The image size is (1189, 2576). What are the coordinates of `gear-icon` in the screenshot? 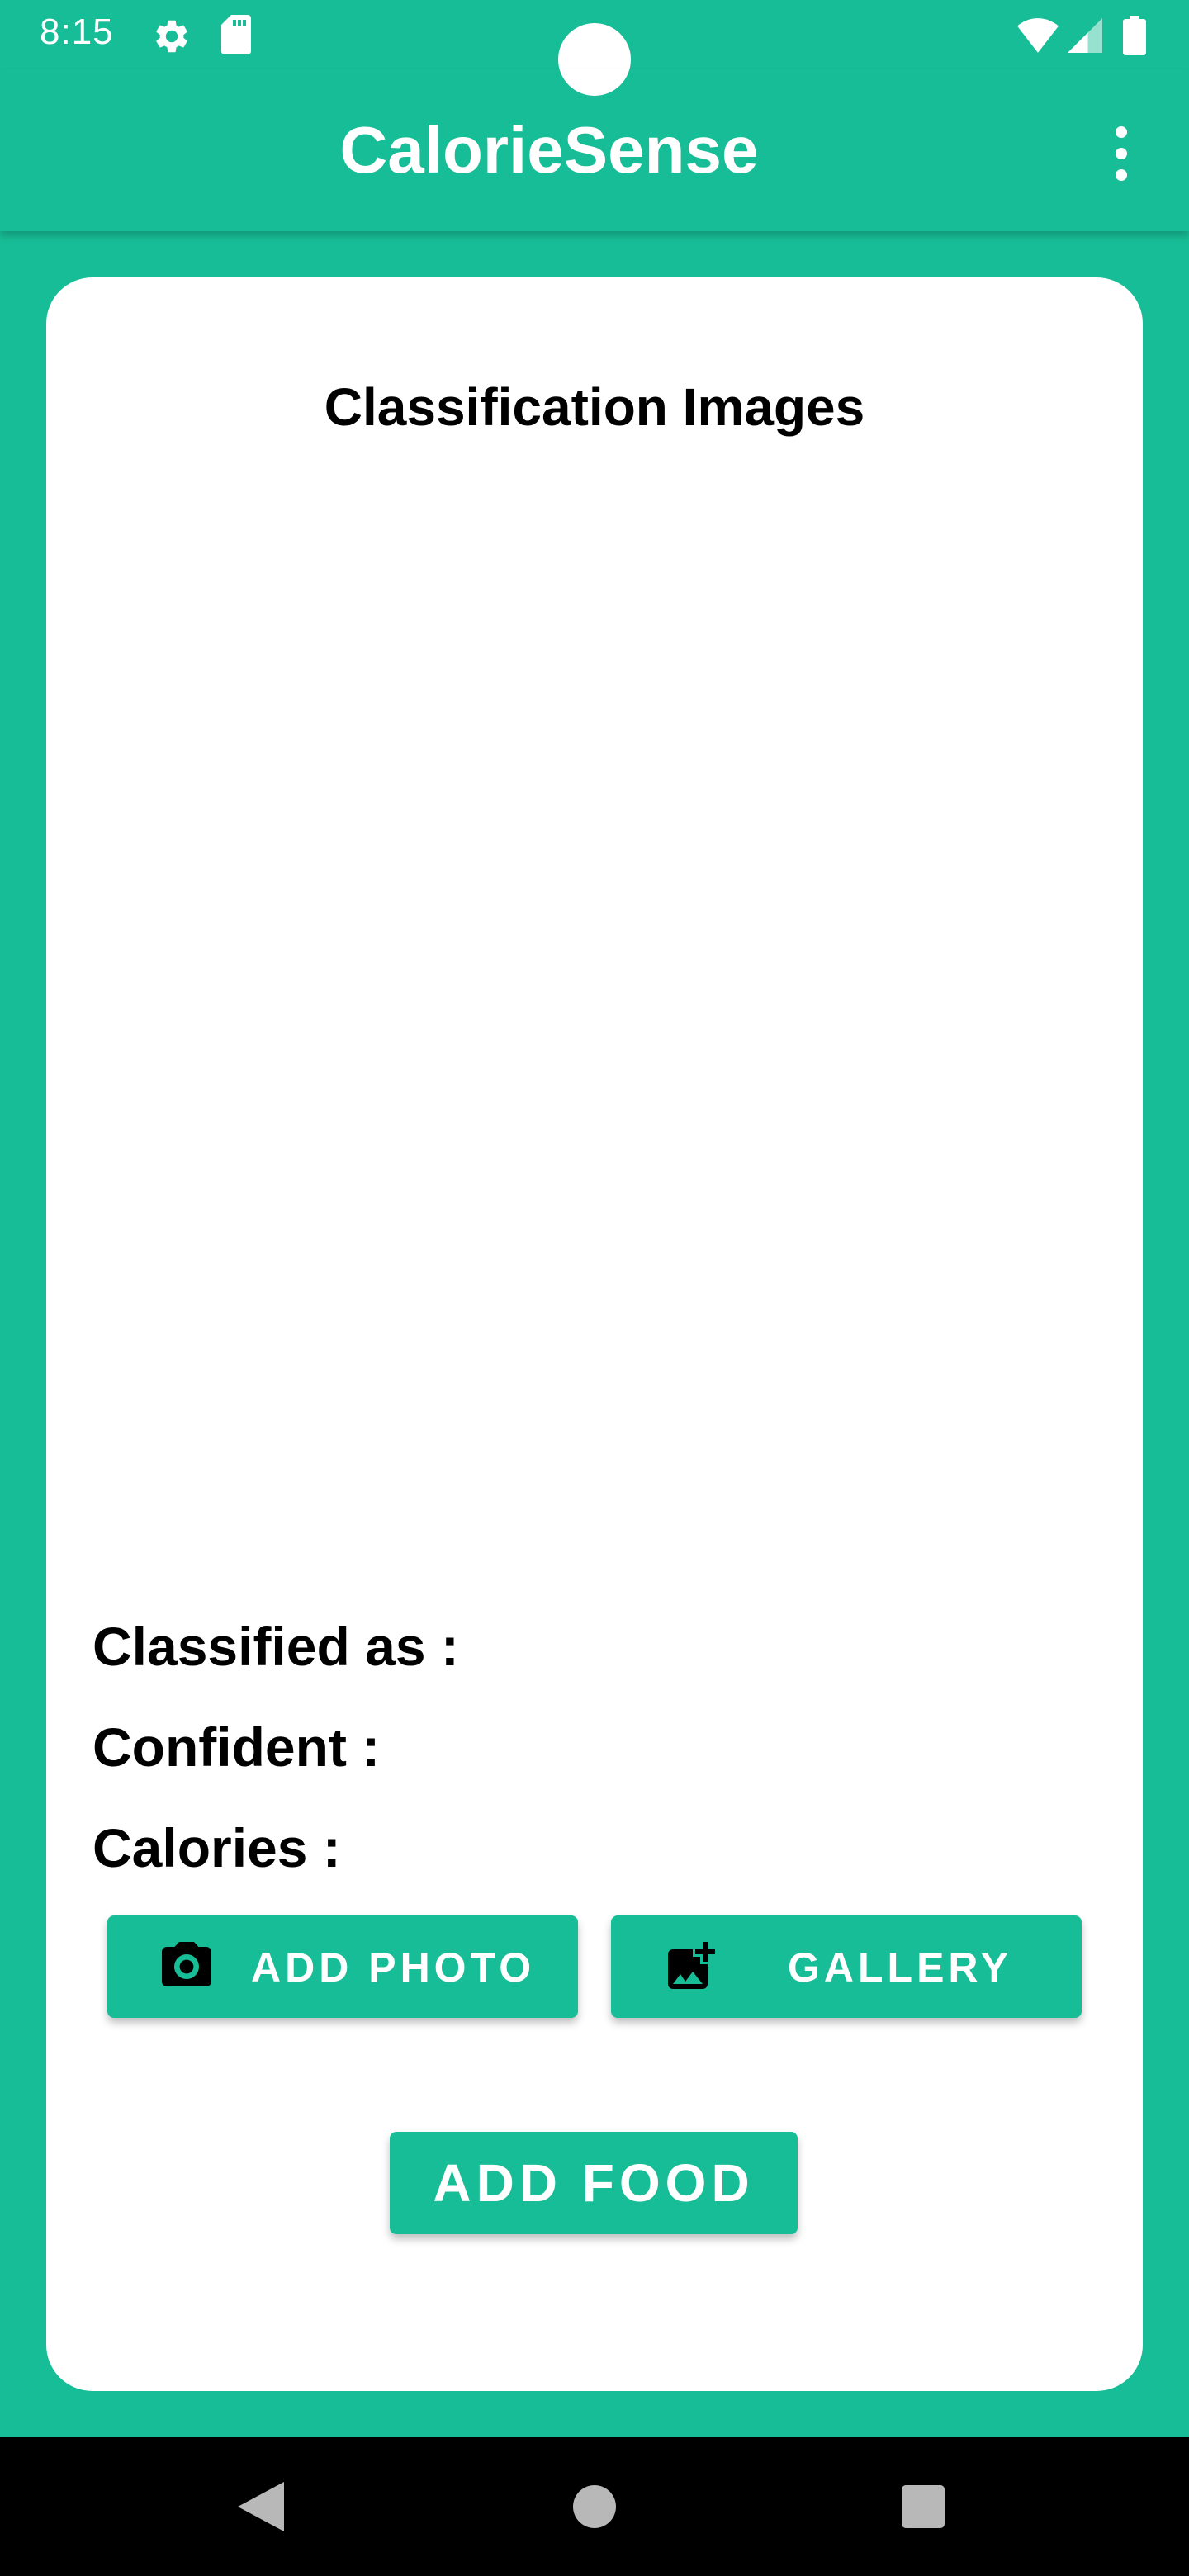 It's located at (171, 36).